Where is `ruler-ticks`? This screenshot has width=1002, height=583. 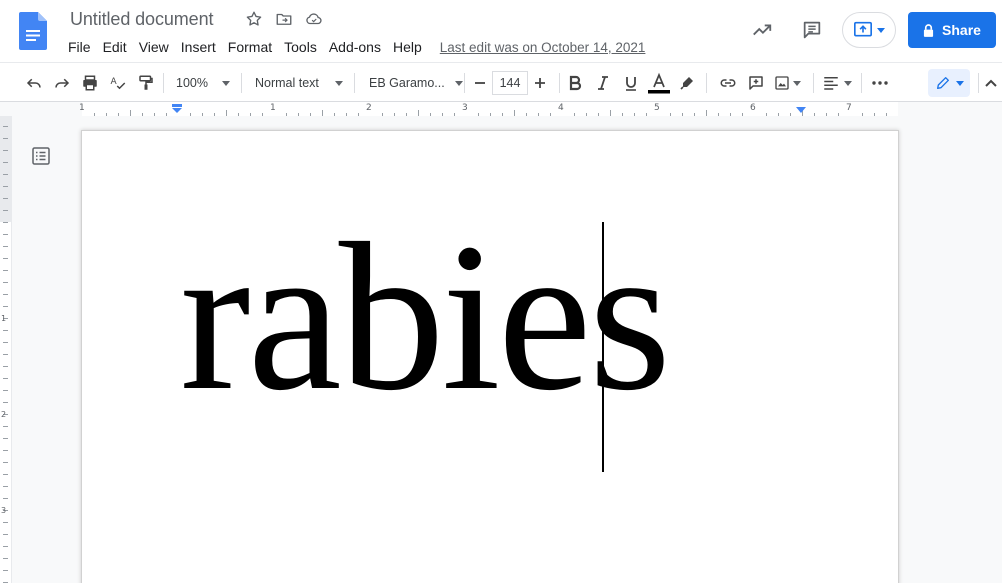 ruler-ticks is located at coordinates (490, 113).